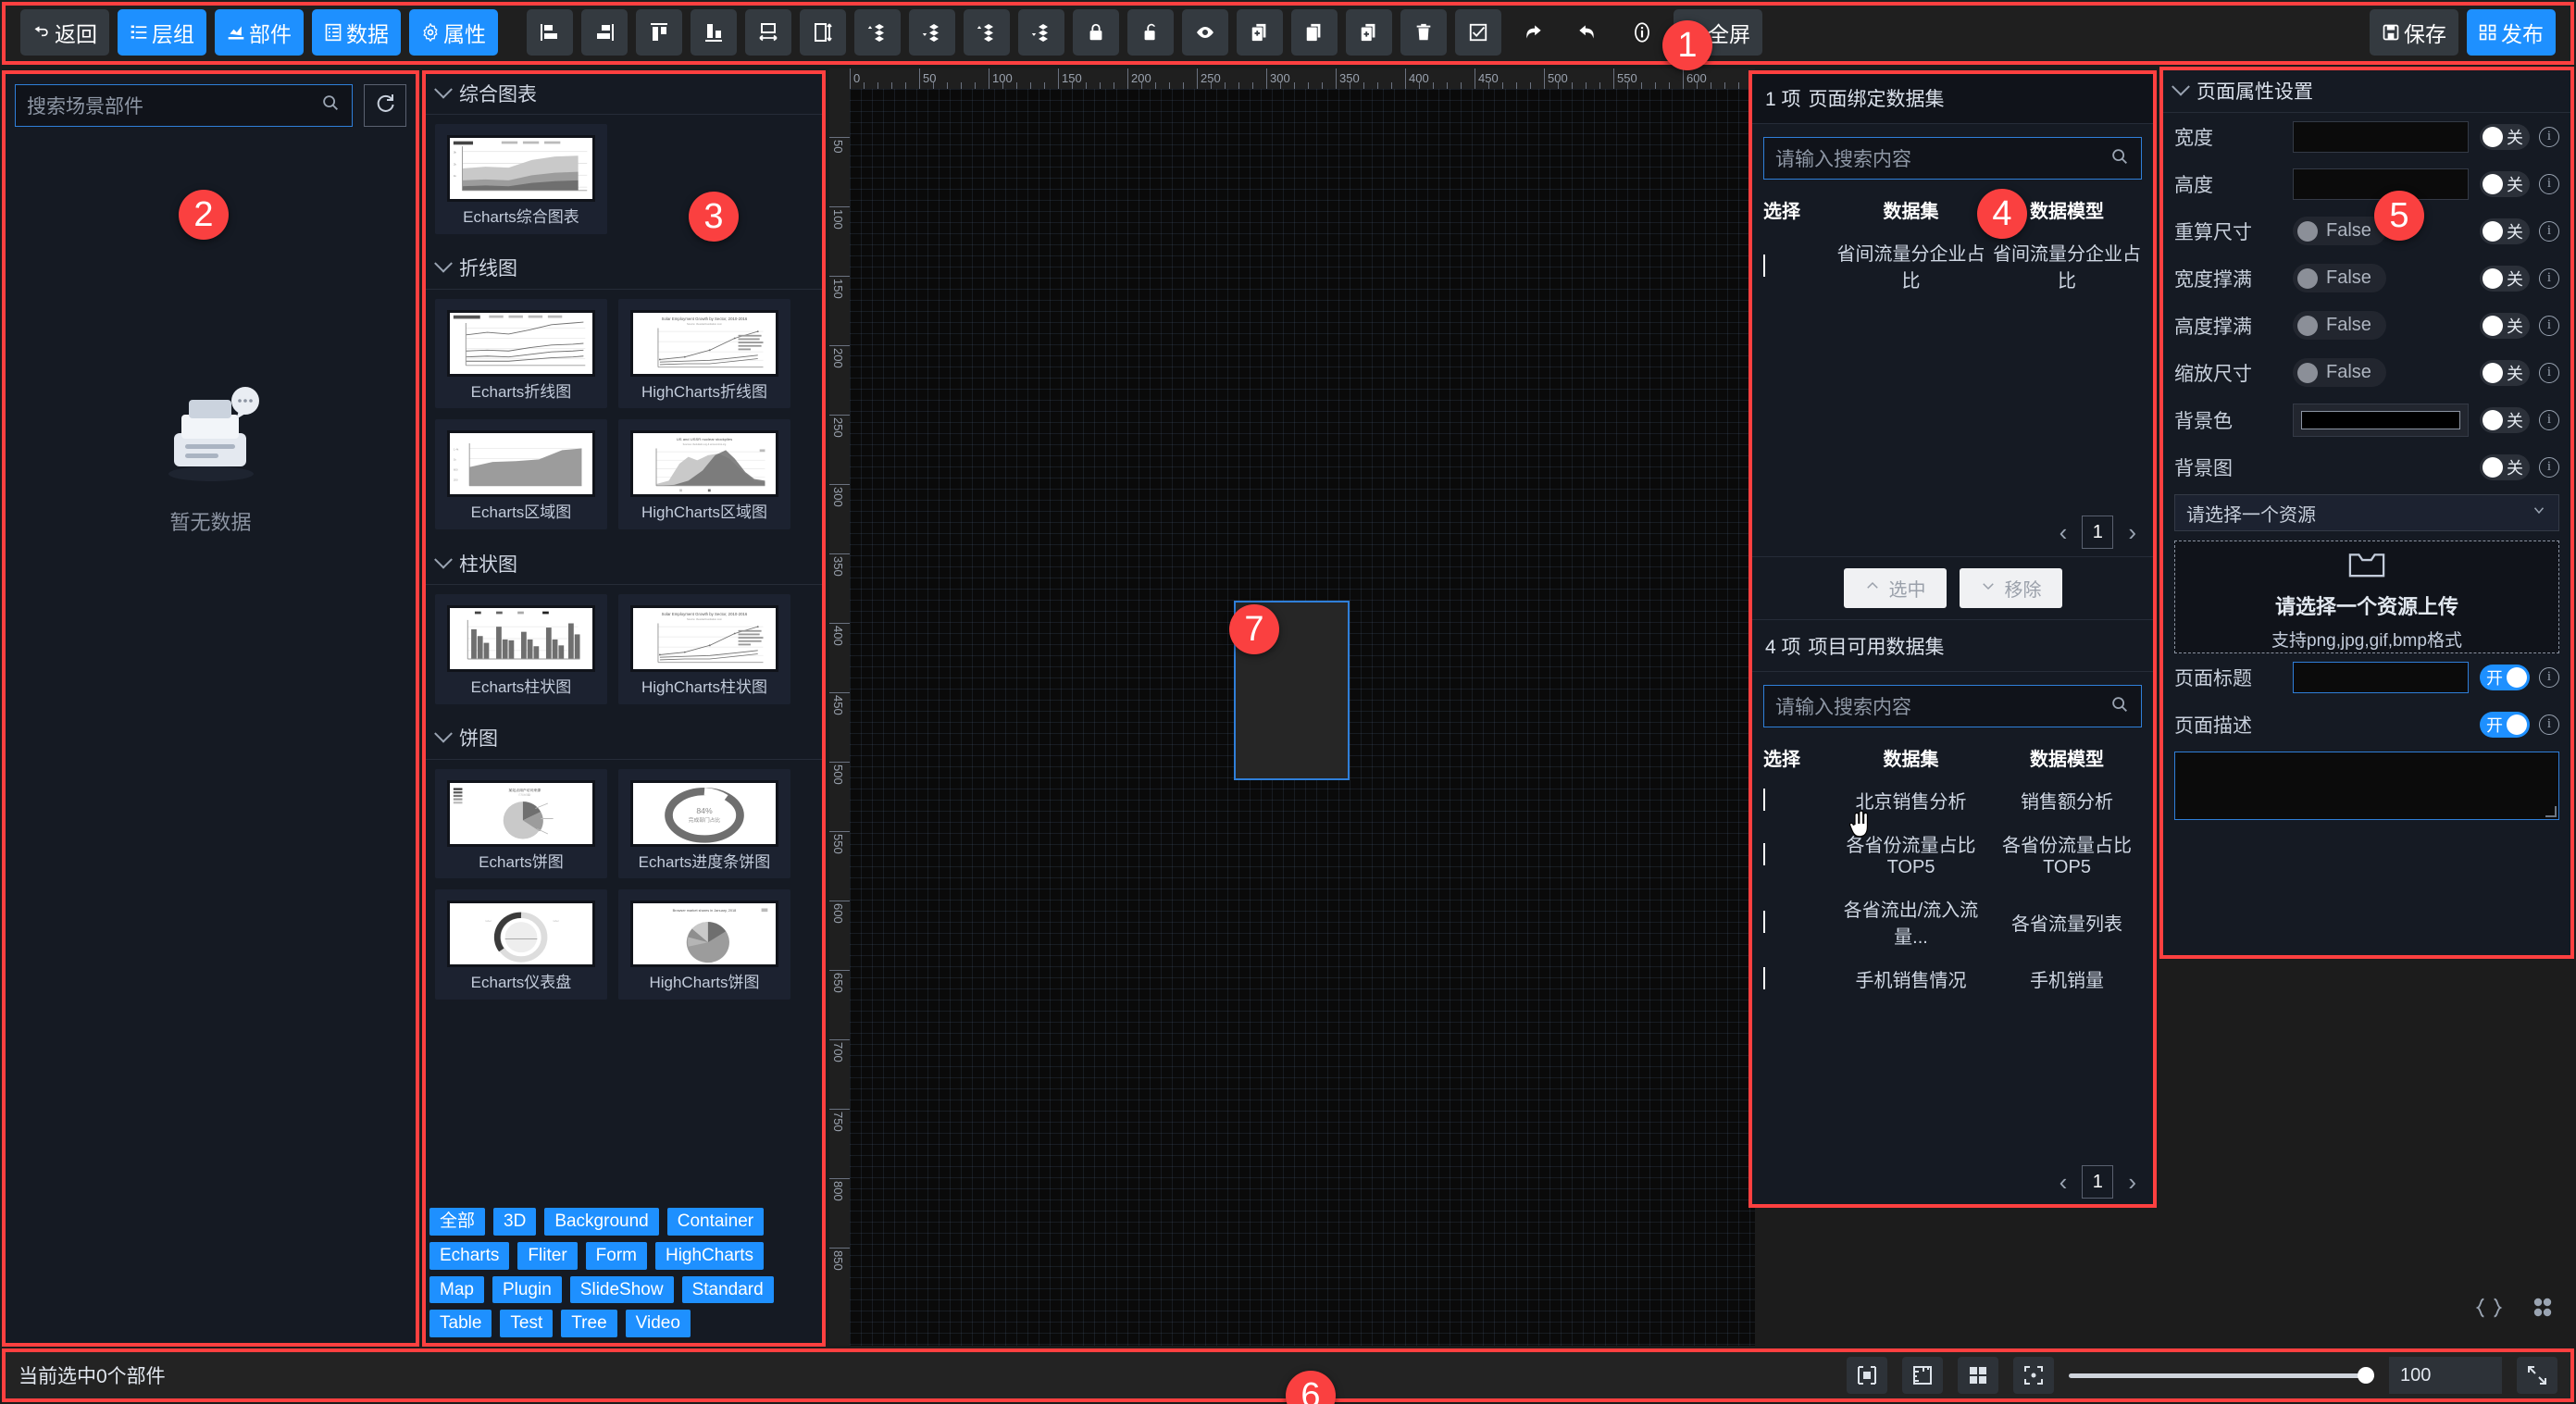  I want to click on component-category-header: 综合图表, so click(624, 93).